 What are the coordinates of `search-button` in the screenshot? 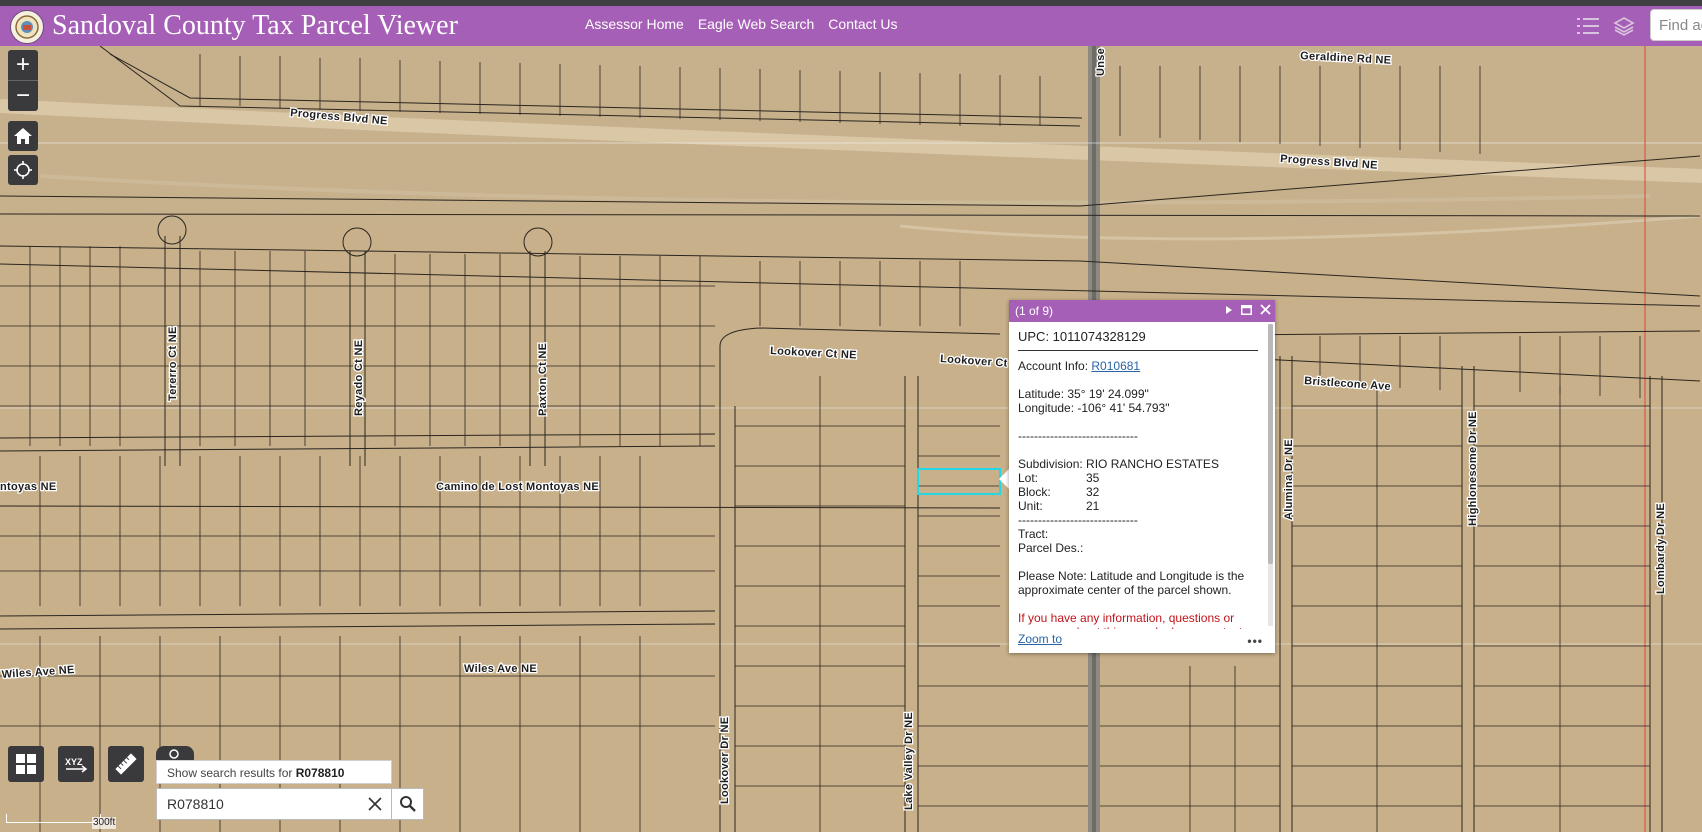 It's located at (408, 804).